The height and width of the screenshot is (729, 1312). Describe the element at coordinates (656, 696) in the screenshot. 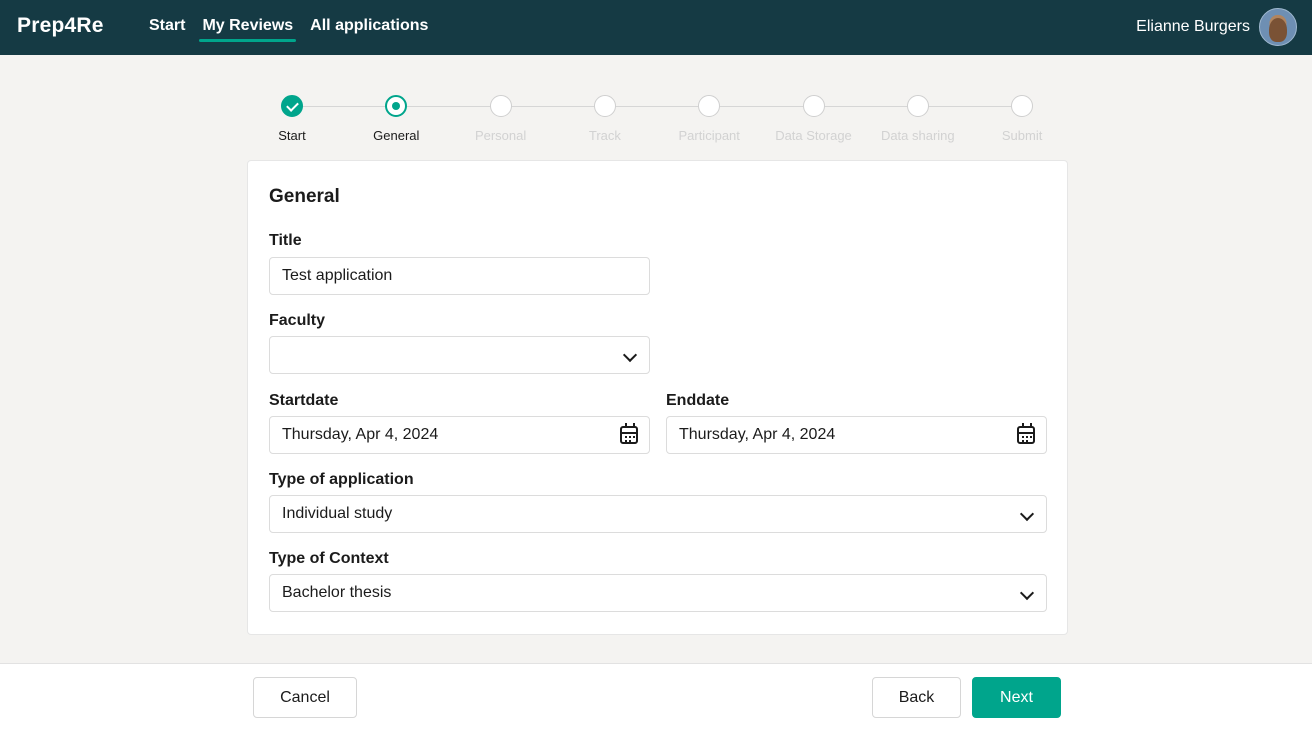

I see `form-footer: Cancel Back Next` at that location.